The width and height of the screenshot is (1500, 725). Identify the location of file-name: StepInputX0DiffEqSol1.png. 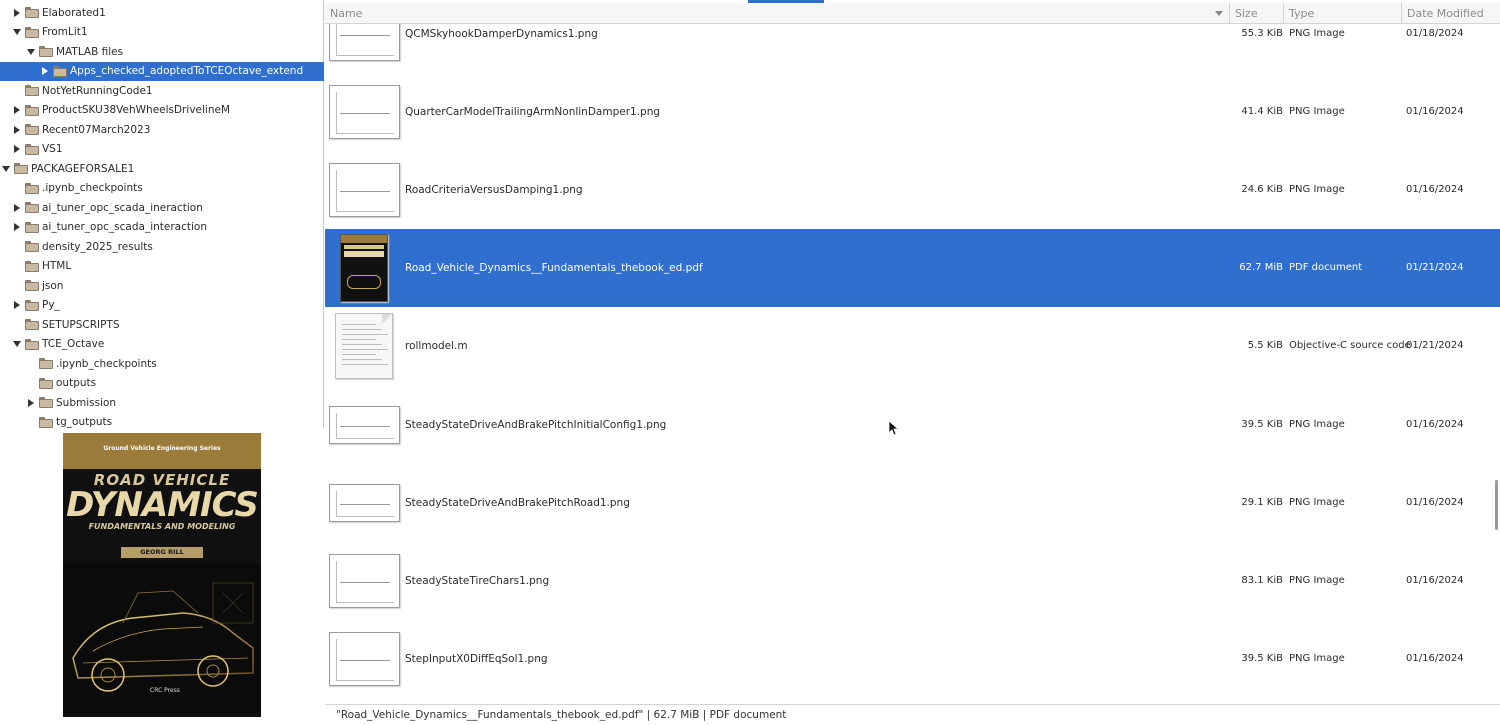
(476, 659).